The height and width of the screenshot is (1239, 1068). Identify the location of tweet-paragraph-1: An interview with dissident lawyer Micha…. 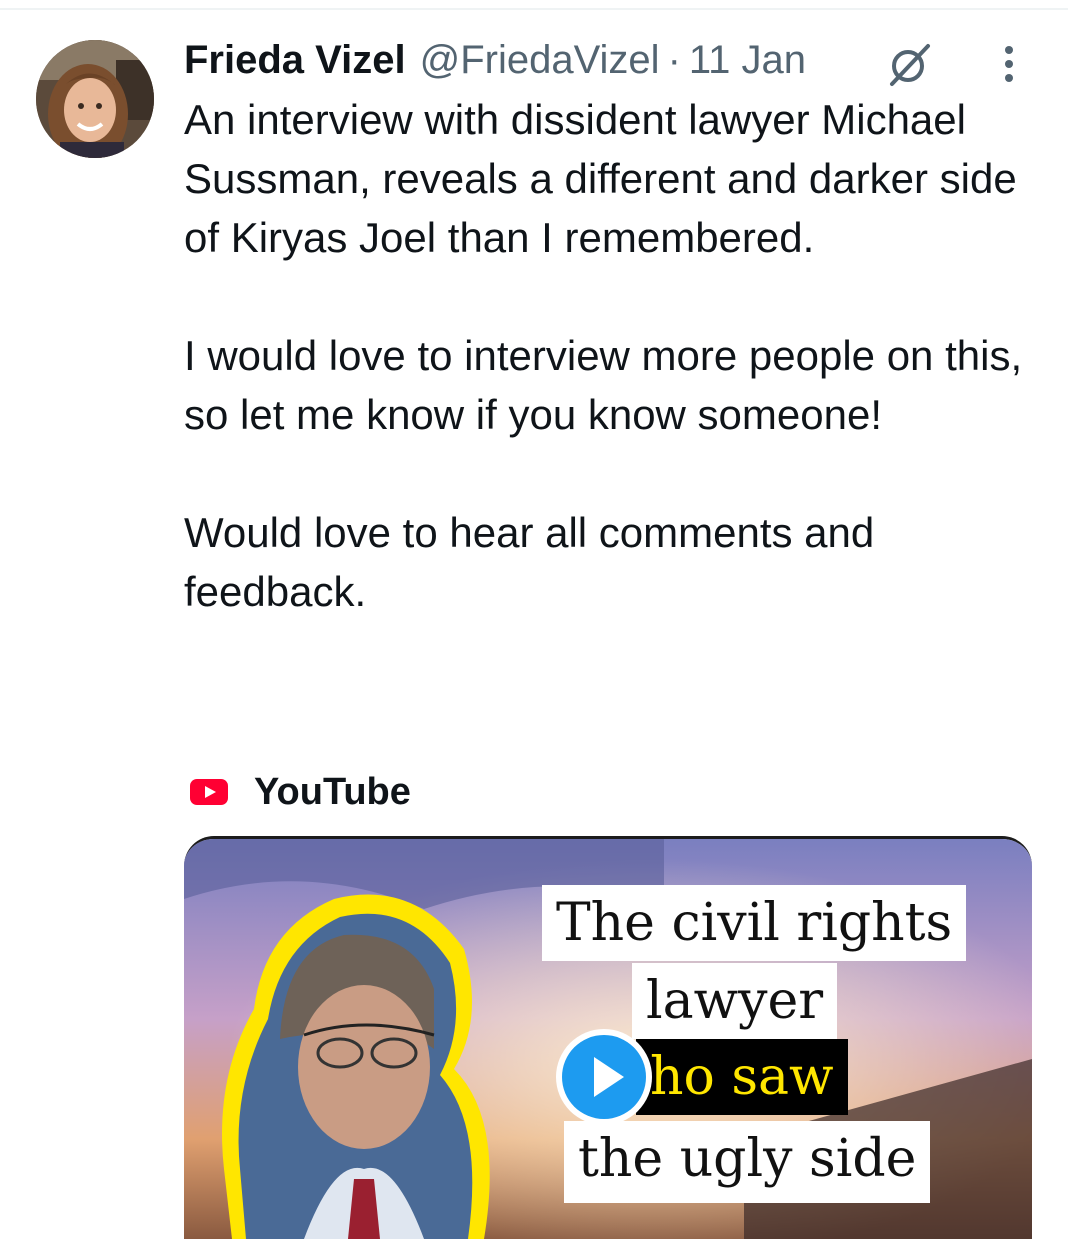
(600, 178).